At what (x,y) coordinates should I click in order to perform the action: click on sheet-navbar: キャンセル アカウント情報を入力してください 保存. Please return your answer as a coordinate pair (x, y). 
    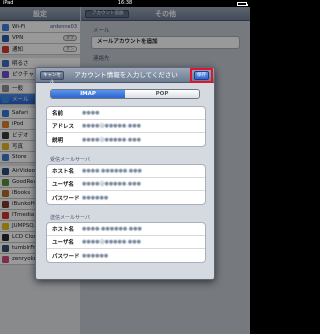
    Looking at the image, I should click on (125, 76).